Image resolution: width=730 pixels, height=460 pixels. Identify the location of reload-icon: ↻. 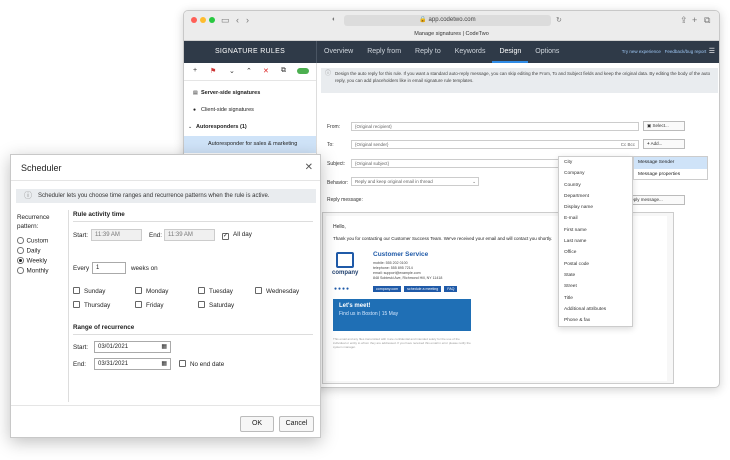
(559, 20).